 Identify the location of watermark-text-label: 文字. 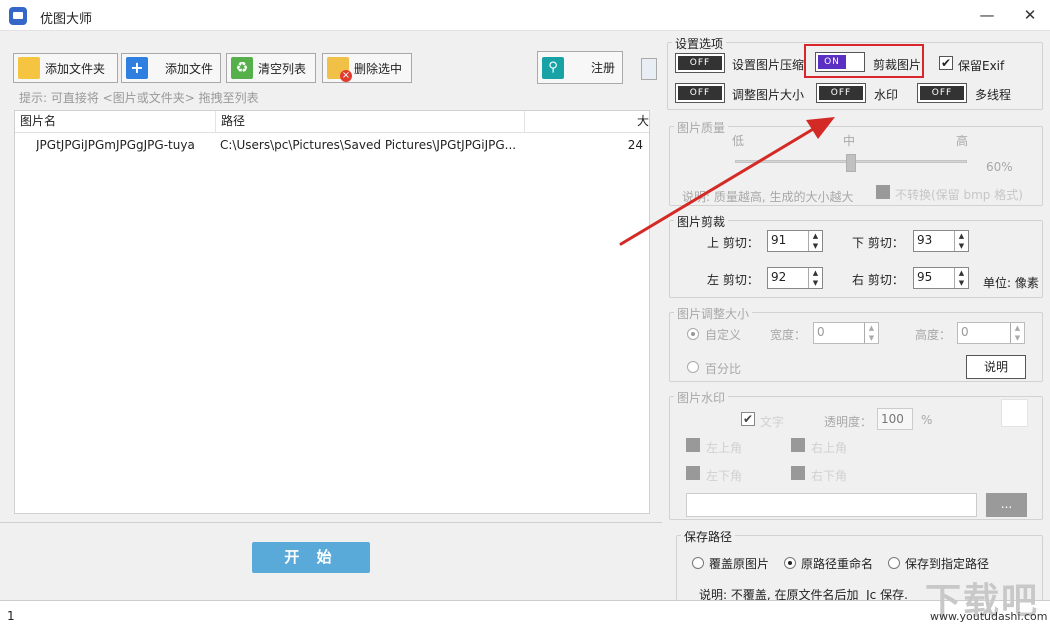
(772, 422).